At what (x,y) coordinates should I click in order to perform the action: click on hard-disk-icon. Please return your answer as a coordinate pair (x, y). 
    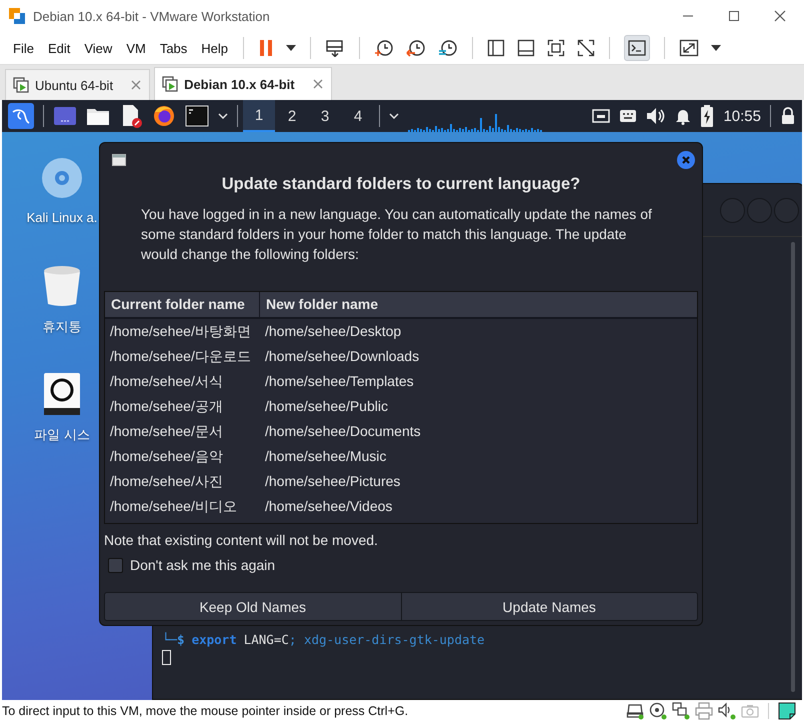
    Looking at the image, I should click on (635, 711).